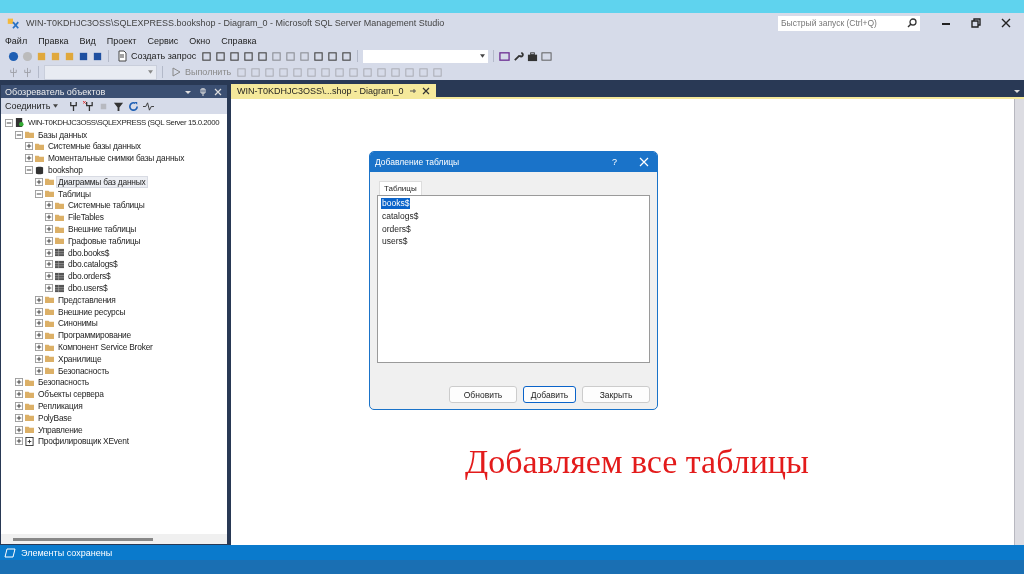 The width and height of the screenshot is (1024, 574). What do you see at coordinates (32, 106) in the screenshot?
I see `connect-button: Соединить` at bounding box center [32, 106].